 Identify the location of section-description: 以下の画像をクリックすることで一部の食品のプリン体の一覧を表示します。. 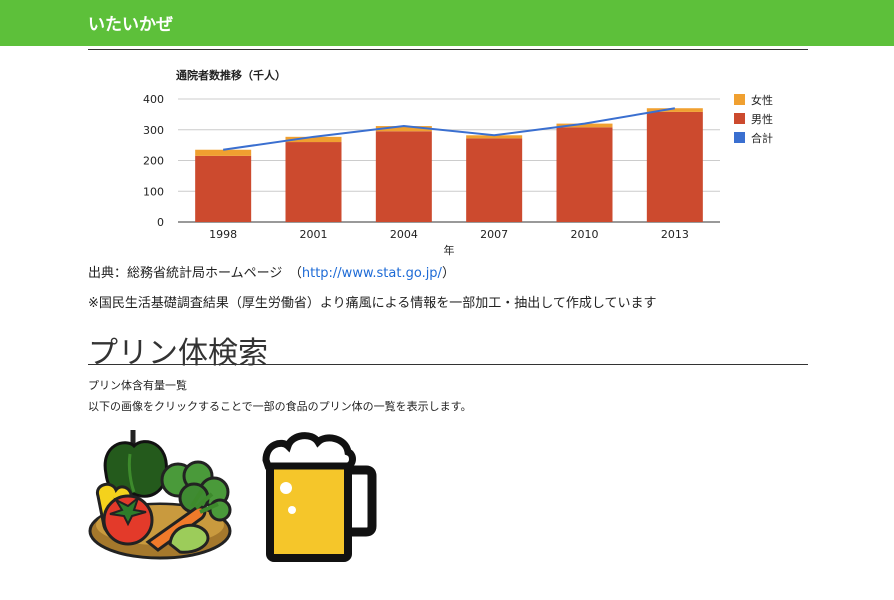
(280, 406).